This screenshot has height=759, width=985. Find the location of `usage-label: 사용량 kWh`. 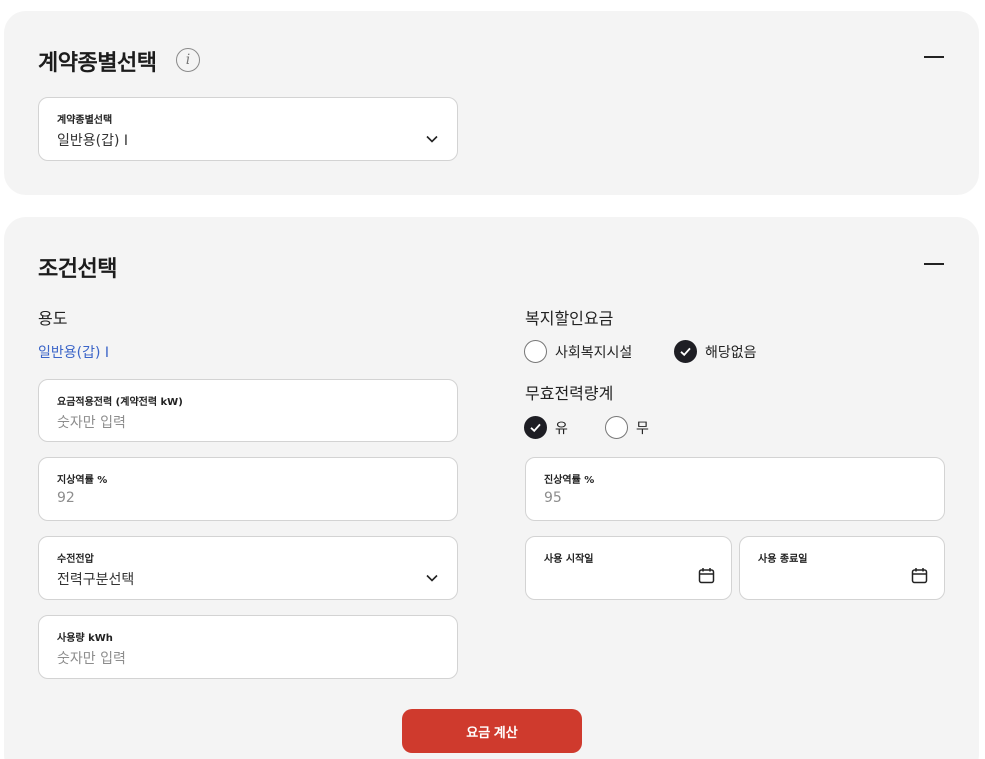

usage-label: 사용량 kWh is located at coordinates (85, 638).